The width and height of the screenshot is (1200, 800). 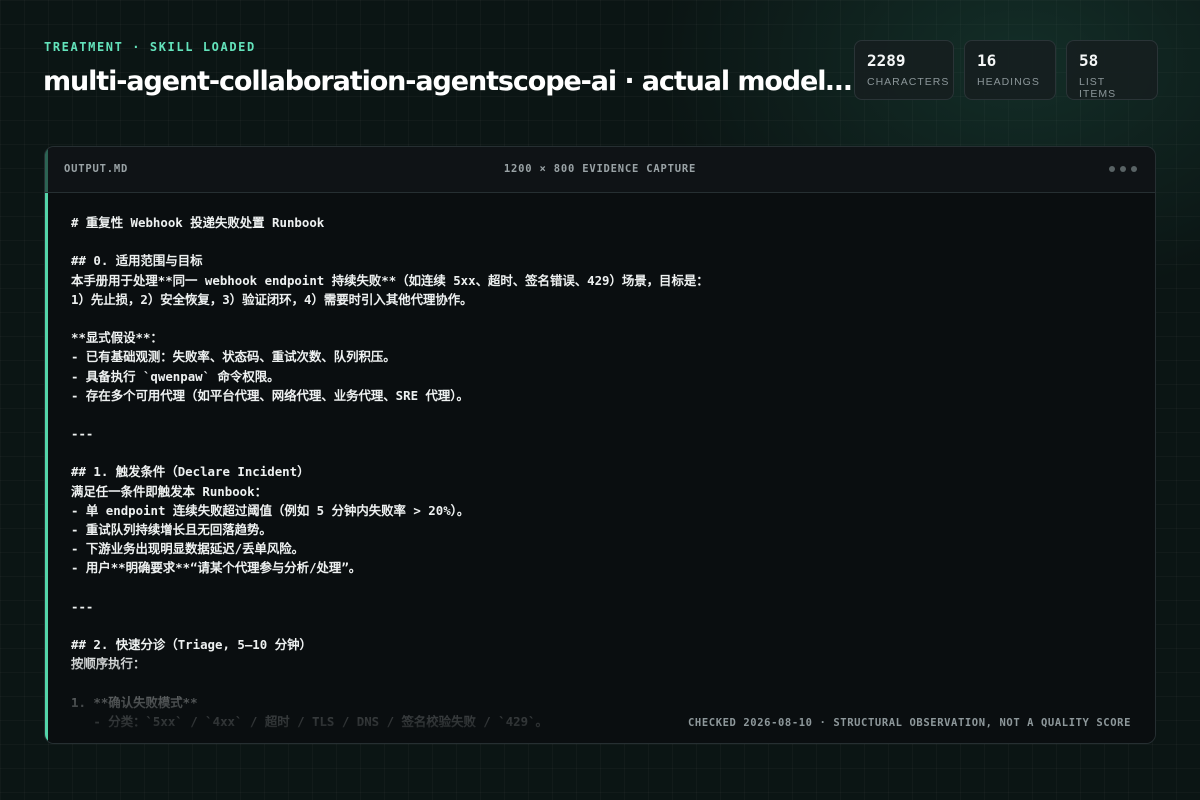 What do you see at coordinates (108, 664) in the screenshot?
I see `content-line: 按顺序执行：` at bounding box center [108, 664].